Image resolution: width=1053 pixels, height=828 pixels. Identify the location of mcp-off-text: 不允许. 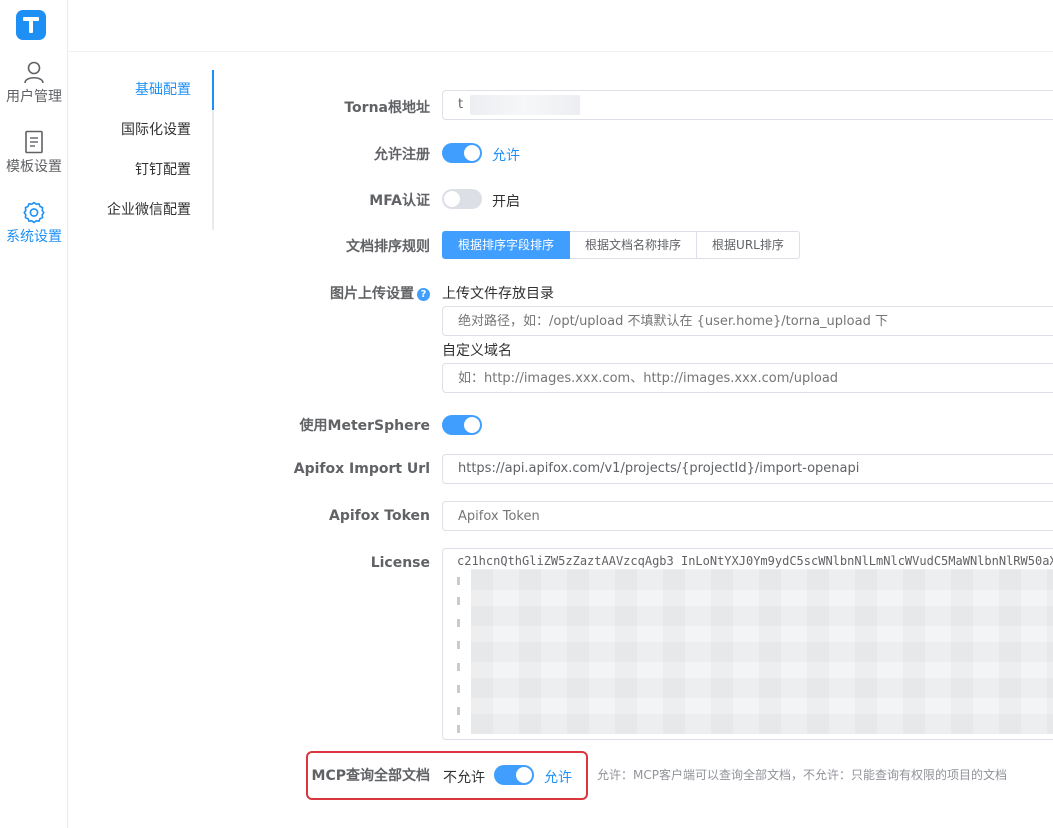
(464, 778).